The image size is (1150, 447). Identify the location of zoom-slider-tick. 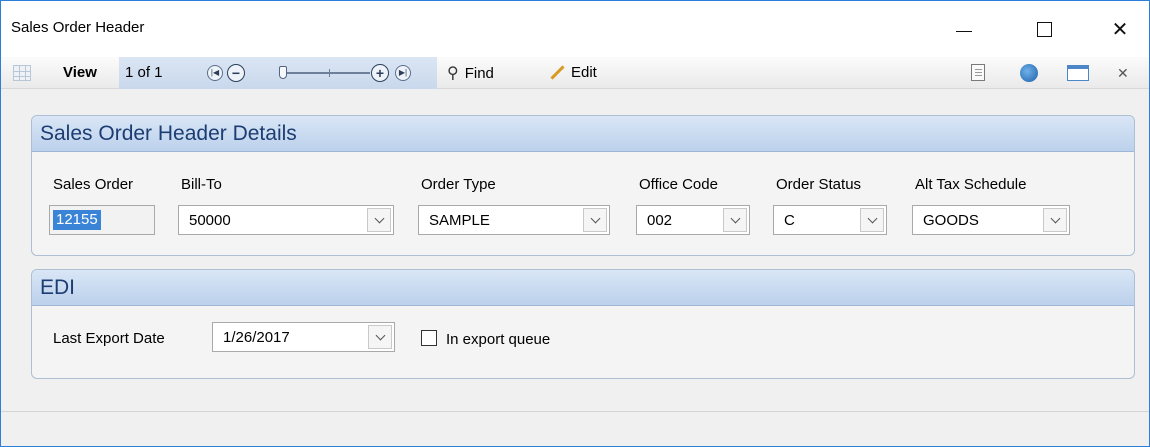
(329, 73).